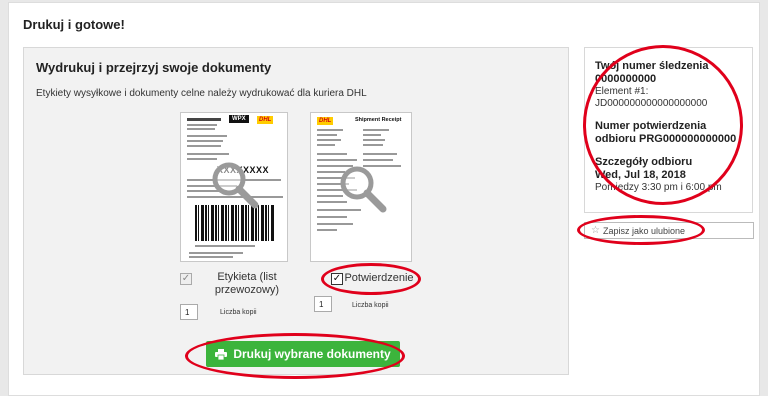 The width and height of the screenshot is (768, 396). What do you see at coordinates (640, 175) in the screenshot?
I see `pickup-date: Wed, Jul 18, 2018` at bounding box center [640, 175].